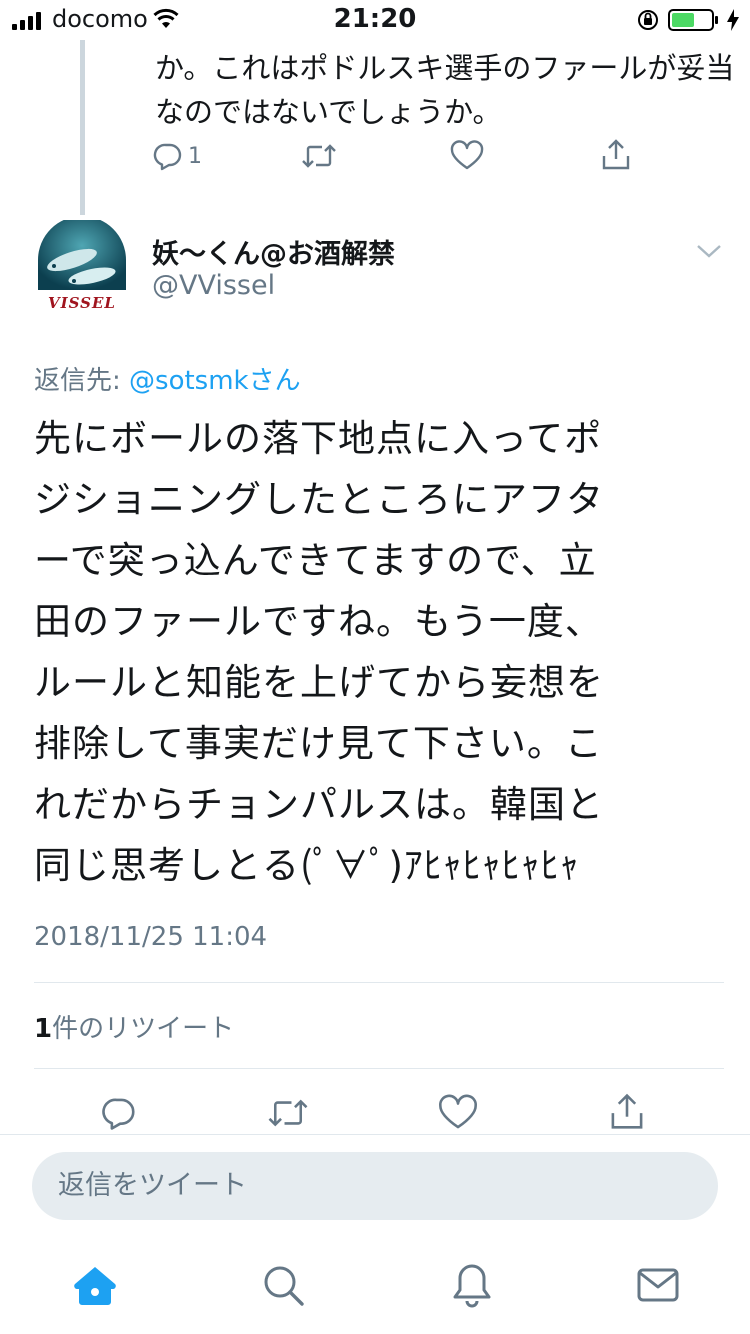 The height and width of the screenshot is (1334, 750). Describe the element at coordinates (273, 251) in the screenshot. I see `display-name: 妖〜くん@お酒解禁` at that location.